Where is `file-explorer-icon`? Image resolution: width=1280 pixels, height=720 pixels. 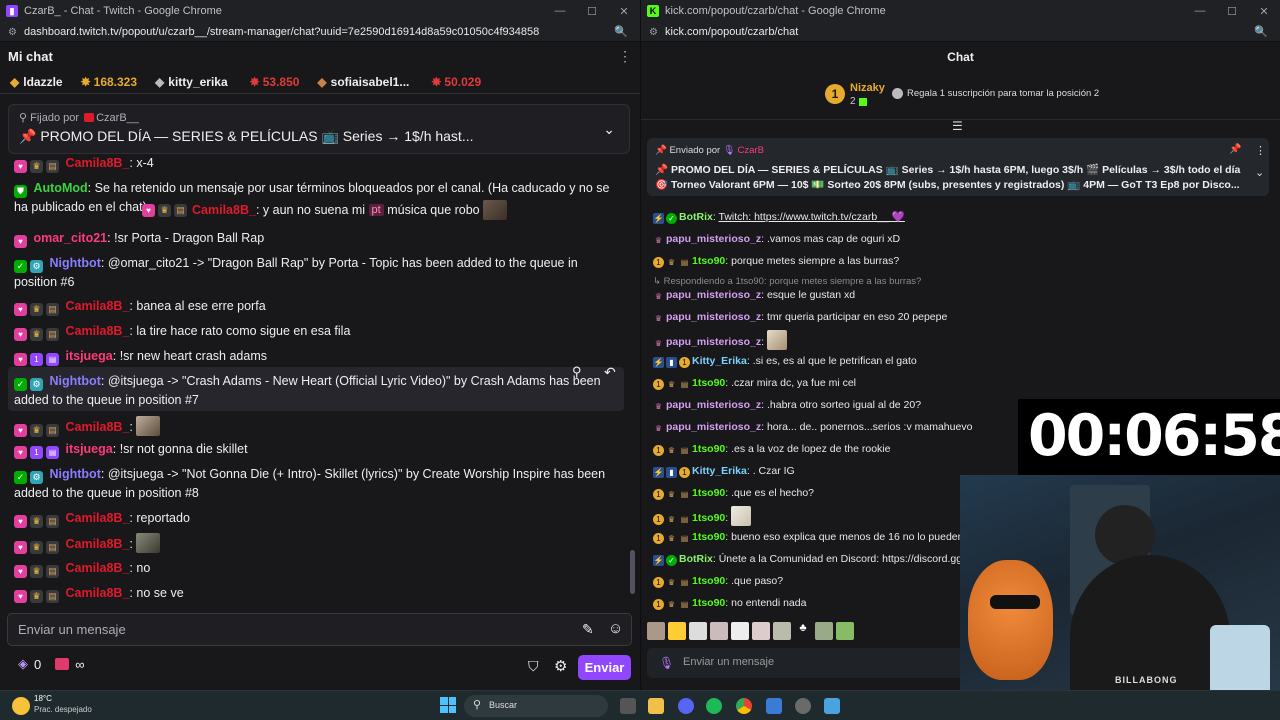
file-explorer-icon is located at coordinates (656, 706).